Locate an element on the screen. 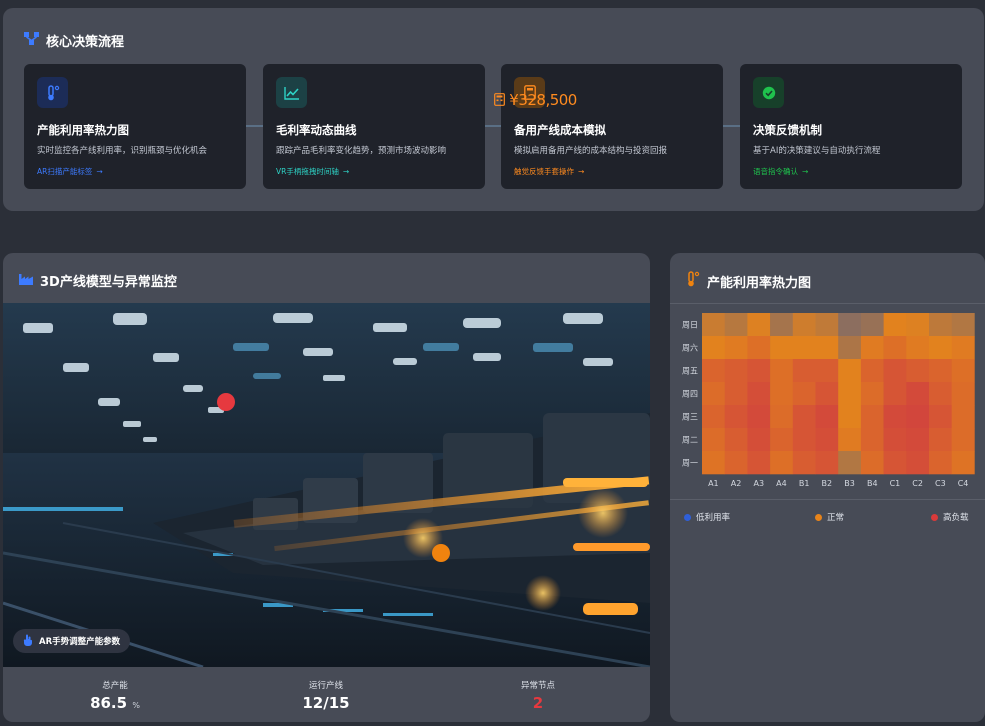 The width and height of the screenshot is (985, 726). card-link-label: AR扫描产能标签 is located at coordinates (64, 171).